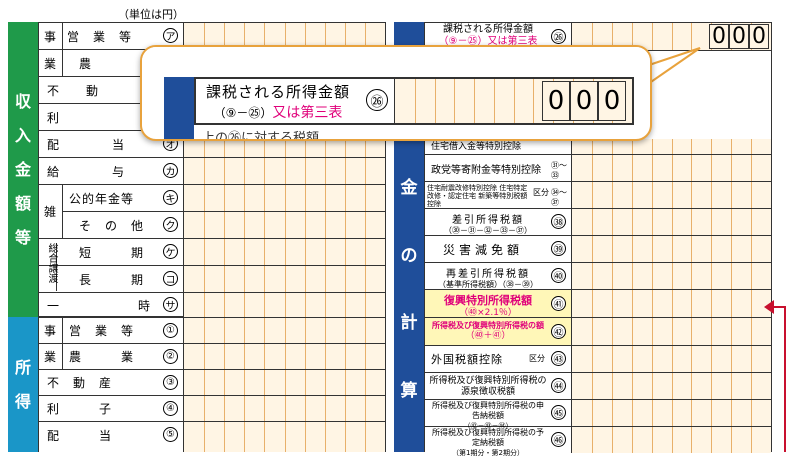  I want to click on digit-cell: 0, so click(739, 36).